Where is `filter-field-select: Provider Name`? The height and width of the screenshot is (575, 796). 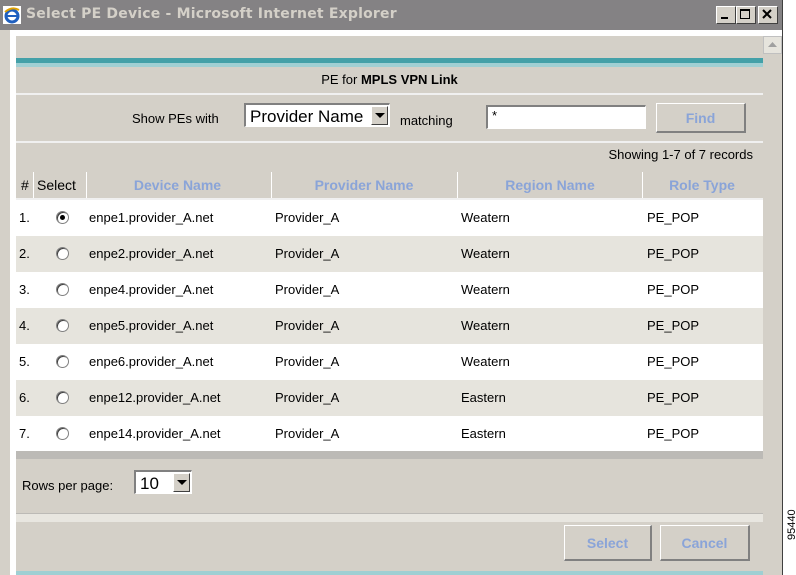 filter-field-select: Provider Name is located at coordinates (317, 115).